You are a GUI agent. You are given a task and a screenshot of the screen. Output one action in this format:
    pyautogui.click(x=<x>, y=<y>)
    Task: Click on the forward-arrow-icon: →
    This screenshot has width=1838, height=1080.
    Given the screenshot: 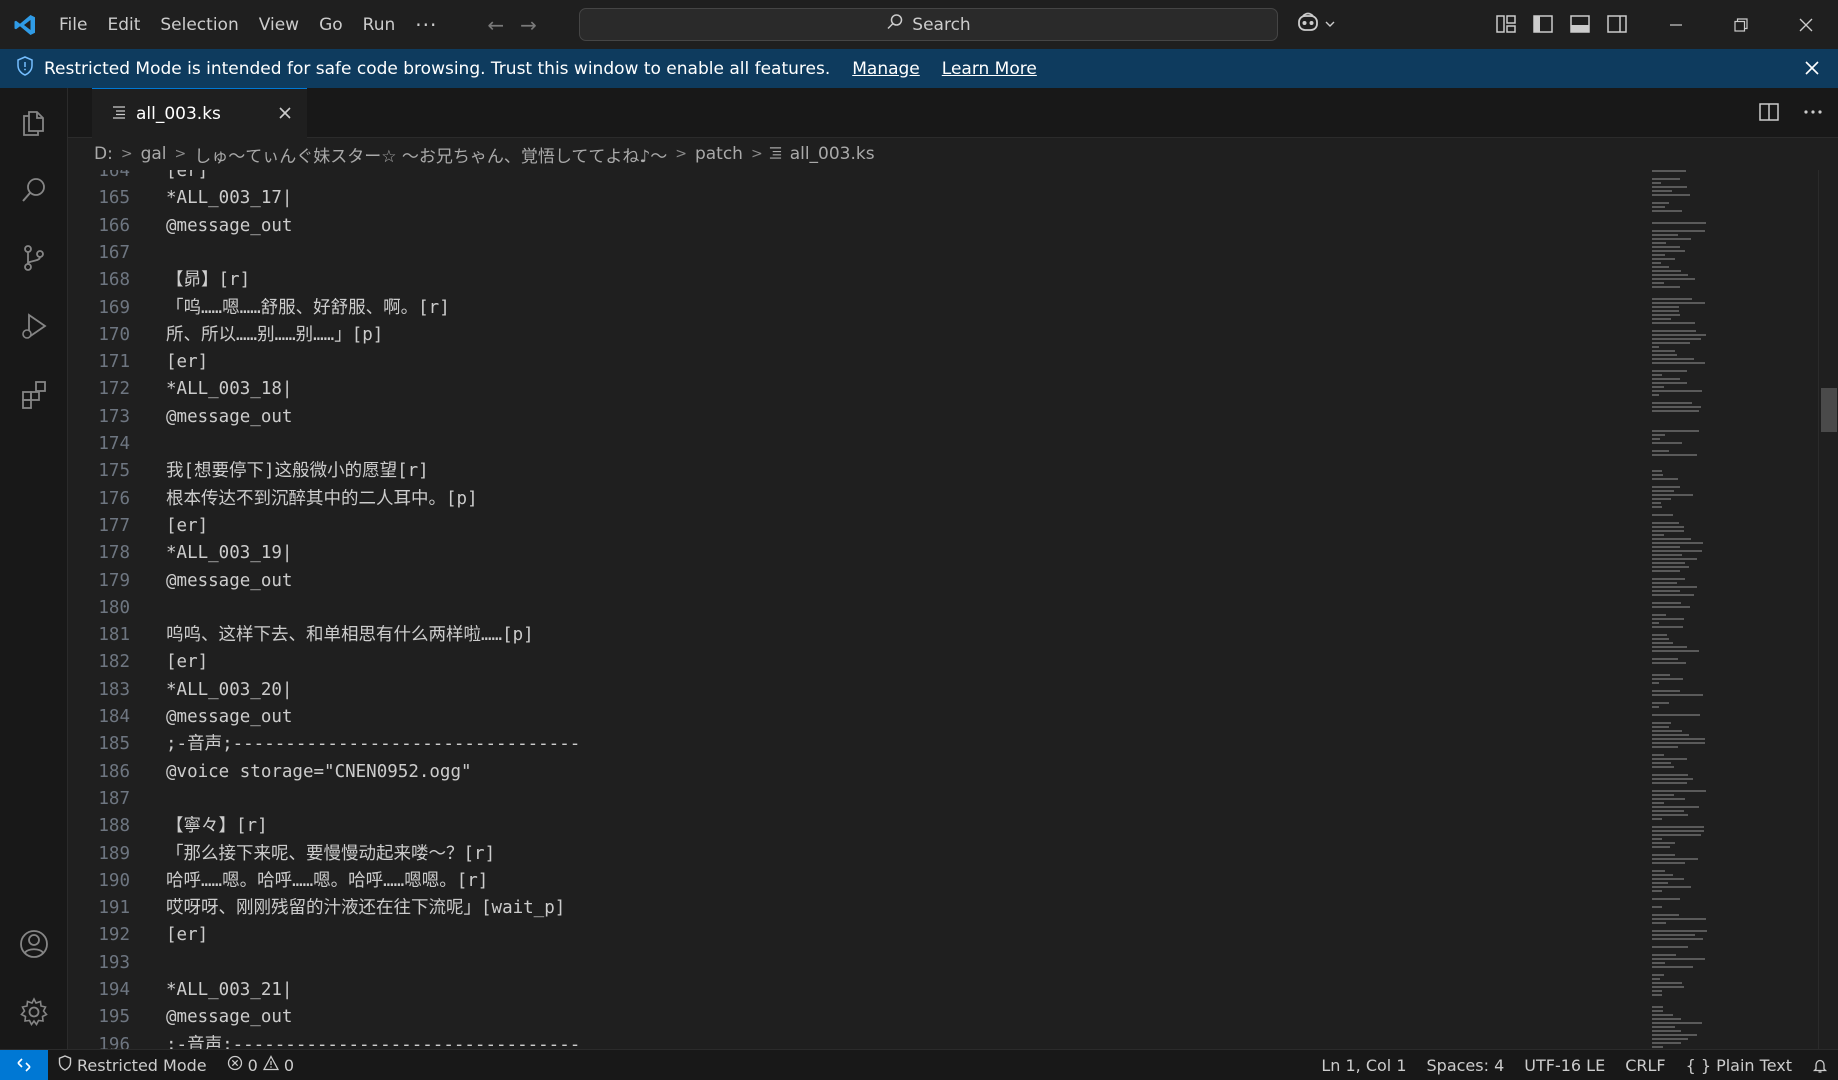 What is the action you would take?
    pyautogui.click(x=528, y=25)
    